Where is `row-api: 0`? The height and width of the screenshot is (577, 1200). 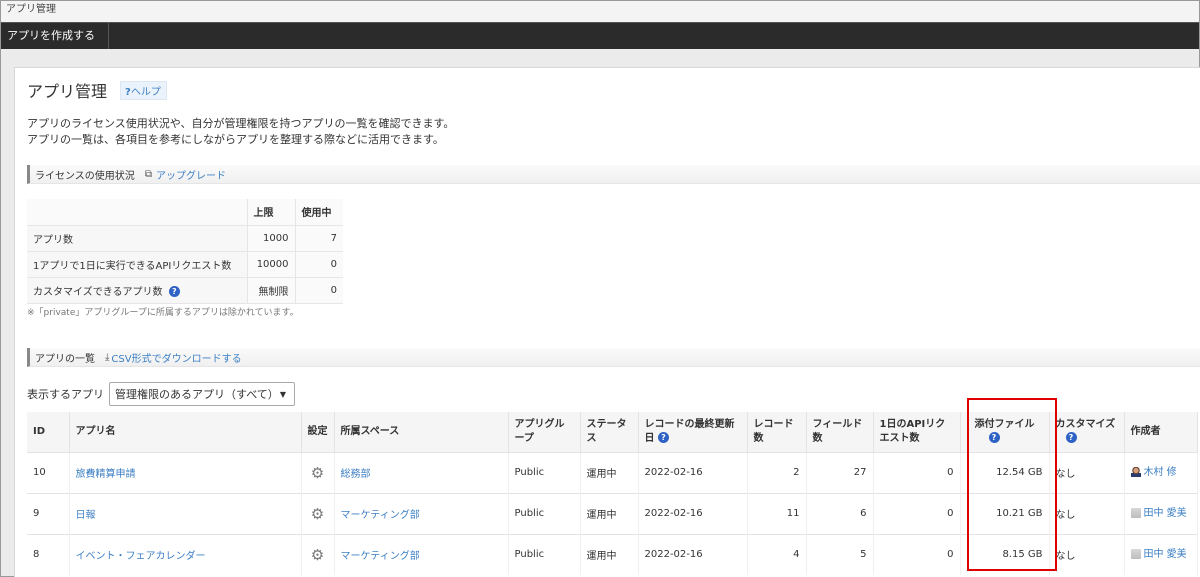 row-api: 0 is located at coordinates (917, 554).